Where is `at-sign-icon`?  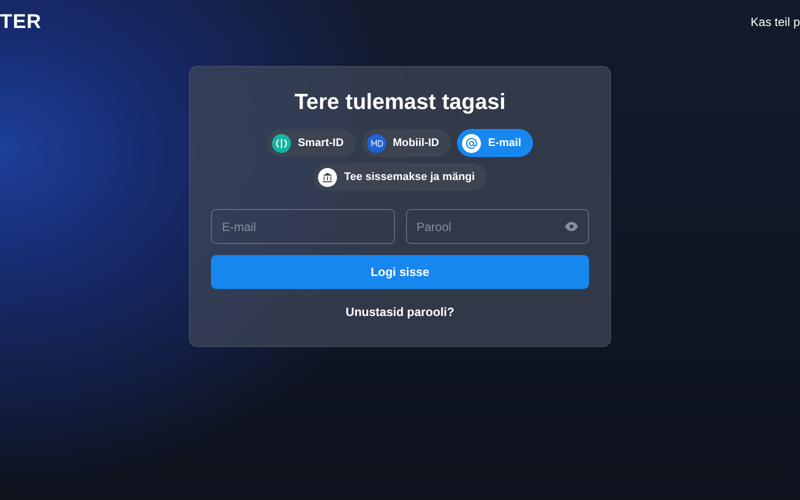
at-sign-icon is located at coordinates (472, 143).